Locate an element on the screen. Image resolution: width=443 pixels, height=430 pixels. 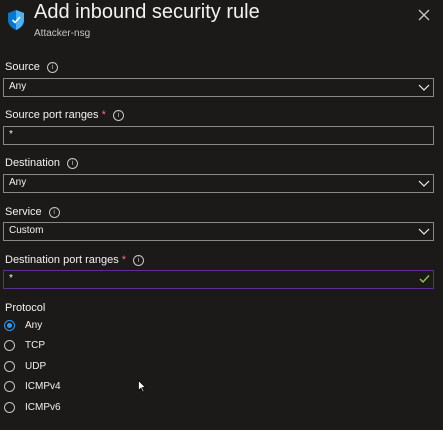
page-subtitle: Attacker-nsg is located at coordinates (62, 33).